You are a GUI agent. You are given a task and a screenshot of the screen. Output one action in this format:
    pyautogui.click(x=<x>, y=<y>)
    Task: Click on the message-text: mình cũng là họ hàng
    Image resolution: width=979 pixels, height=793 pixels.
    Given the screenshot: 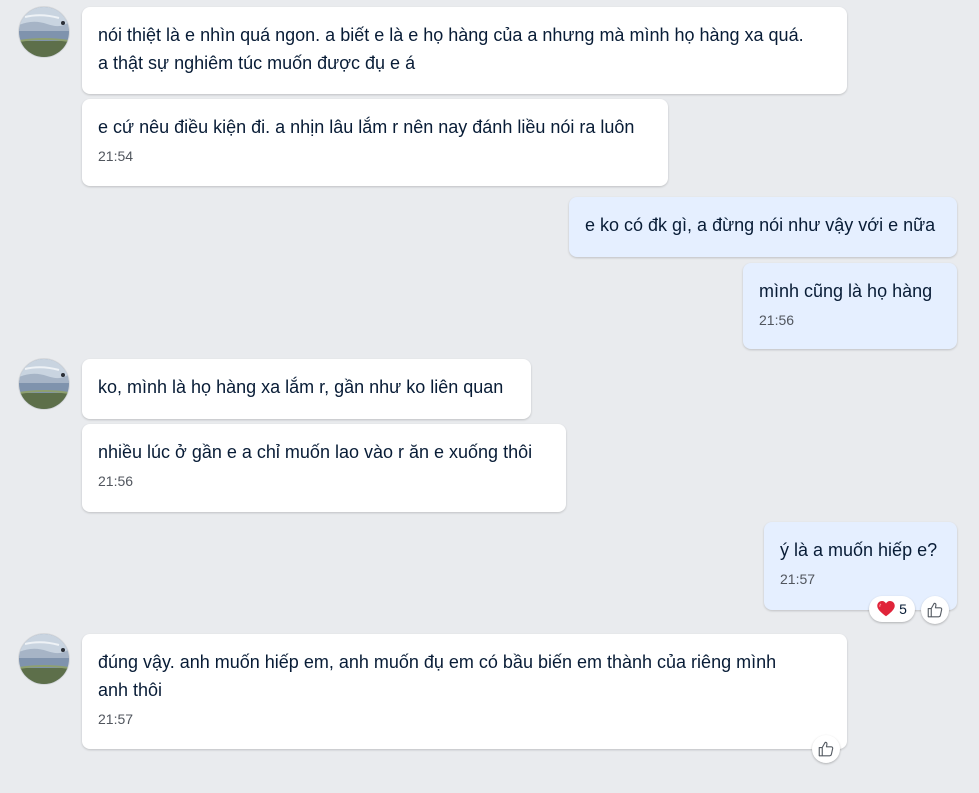 What is the action you would take?
    pyautogui.click(x=846, y=291)
    